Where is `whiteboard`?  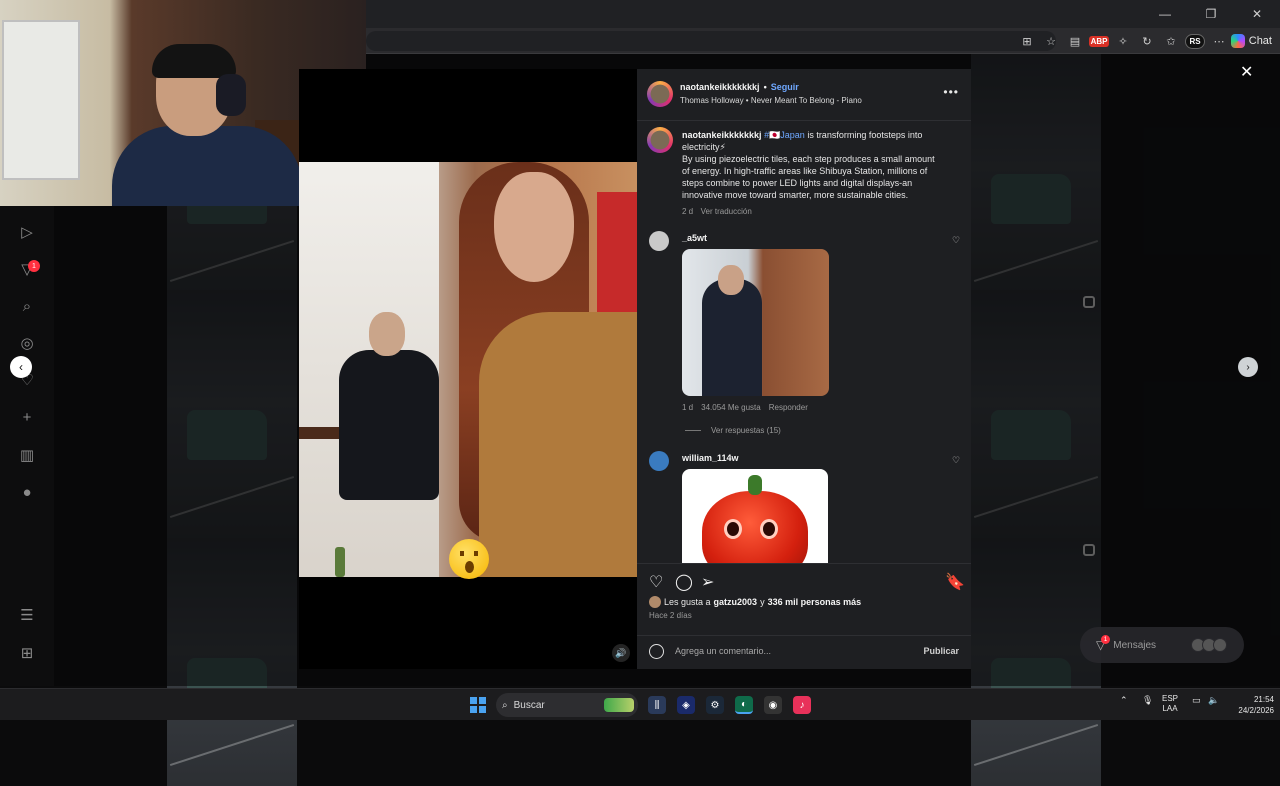 whiteboard is located at coordinates (41, 100).